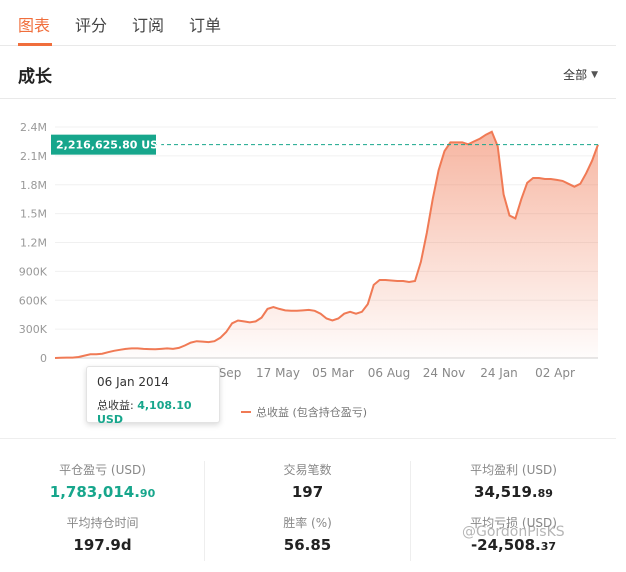 The height and width of the screenshot is (572, 626). I want to click on section-header: 成长 全部 ▼, so click(308, 73).